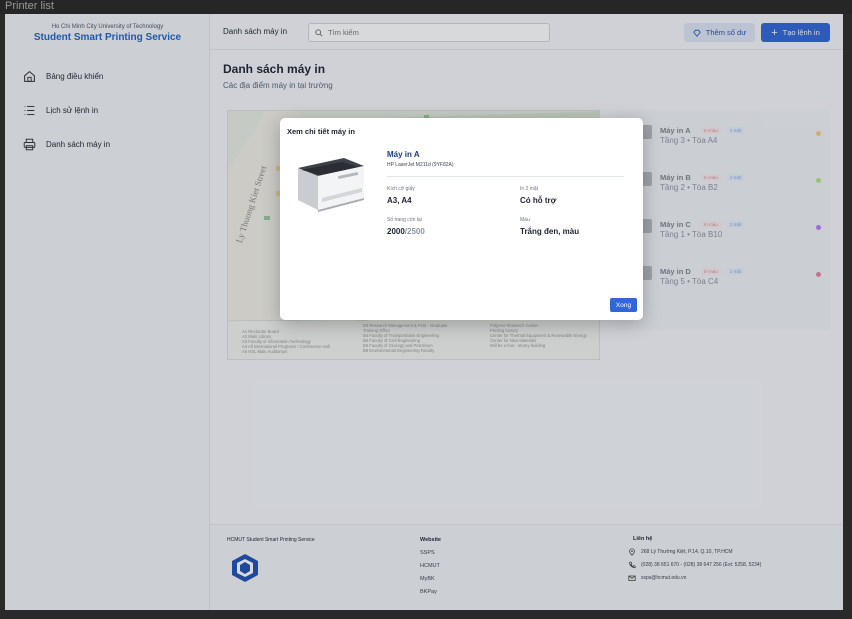 The width and height of the screenshot is (852, 619). What do you see at coordinates (529, 189) in the screenshot?
I see `duplex-label: In 2 mặt` at bounding box center [529, 189].